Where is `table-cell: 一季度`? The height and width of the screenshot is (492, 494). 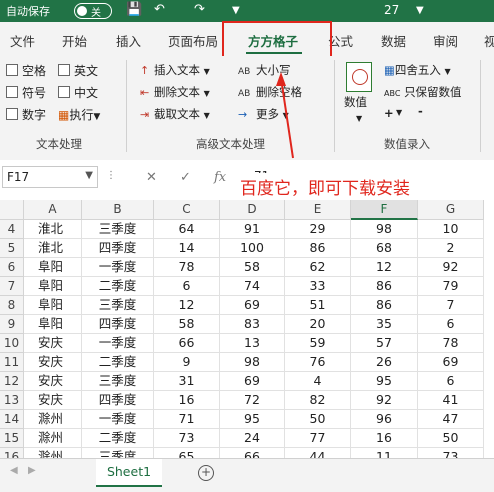
table-cell: 一季度 is located at coordinates (118, 267).